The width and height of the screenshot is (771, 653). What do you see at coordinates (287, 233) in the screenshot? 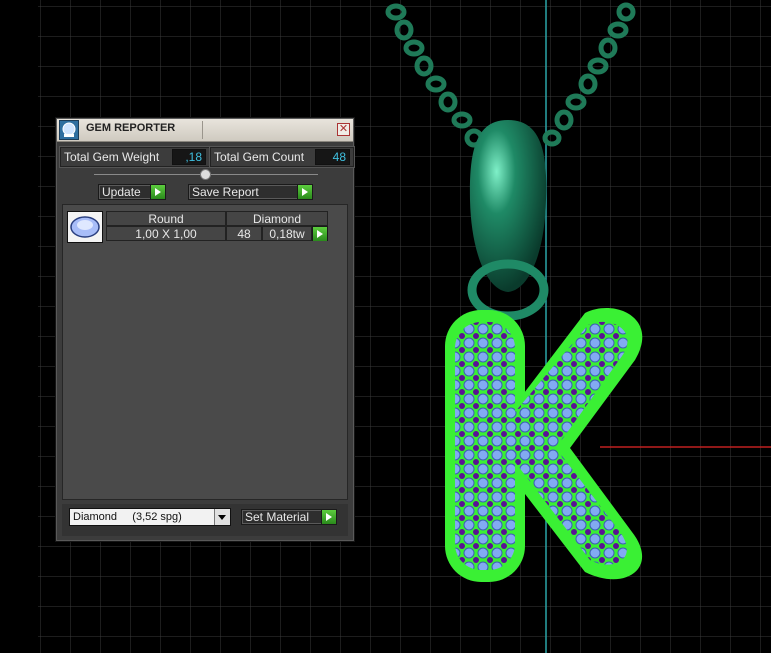
I see `gem-weight-cell: 0,18tw` at bounding box center [287, 233].